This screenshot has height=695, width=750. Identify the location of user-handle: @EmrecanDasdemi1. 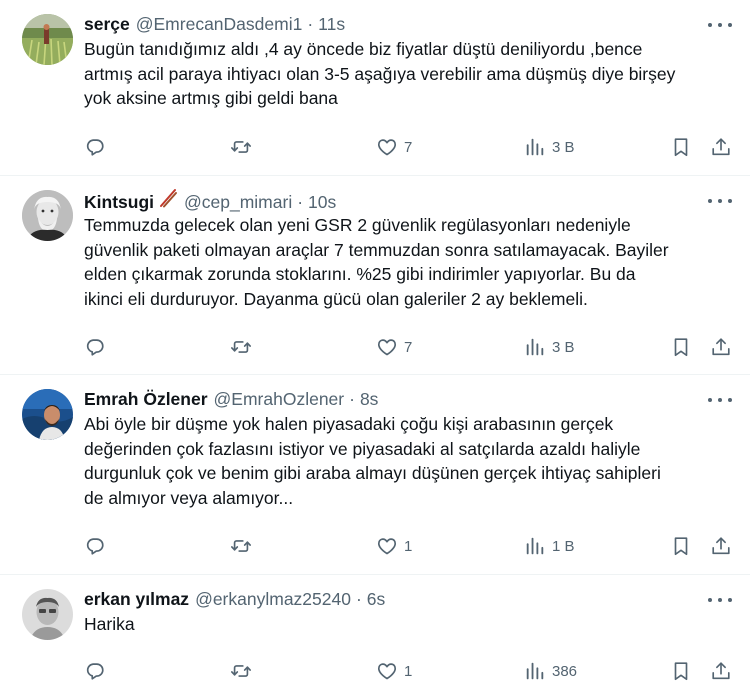
(219, 24).